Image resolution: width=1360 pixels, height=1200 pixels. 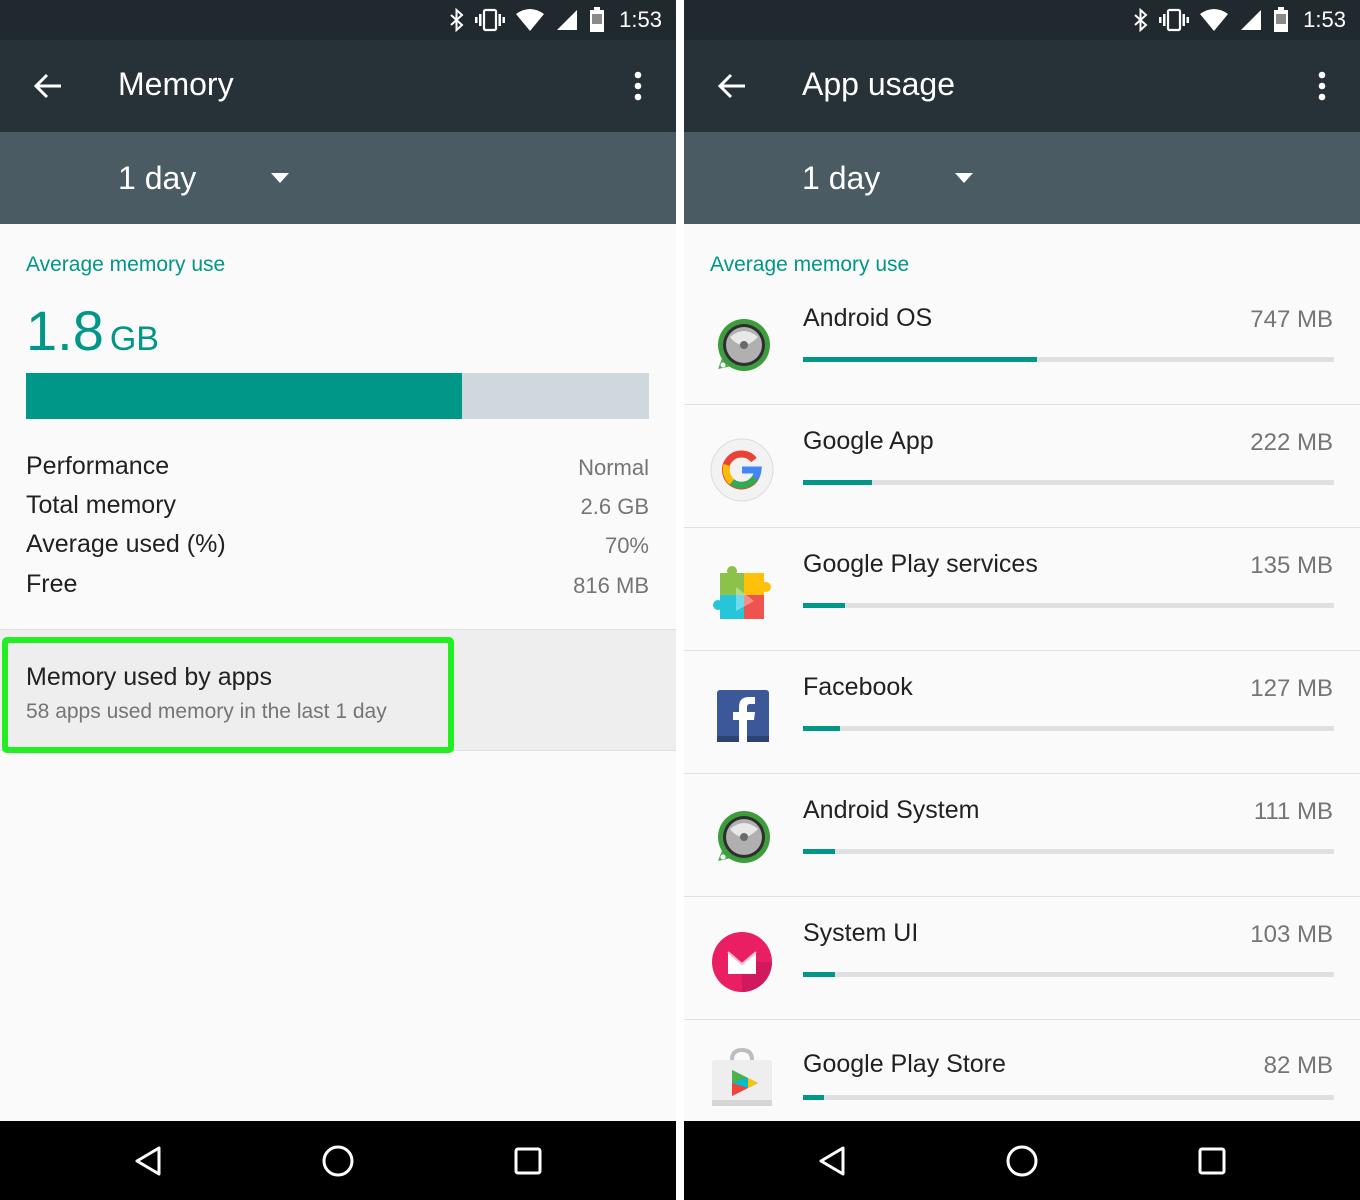 What do you see at coordinates (868, 318) in the screenshot?
I see `app-name: Android OS` at bounding box center [868, 318].